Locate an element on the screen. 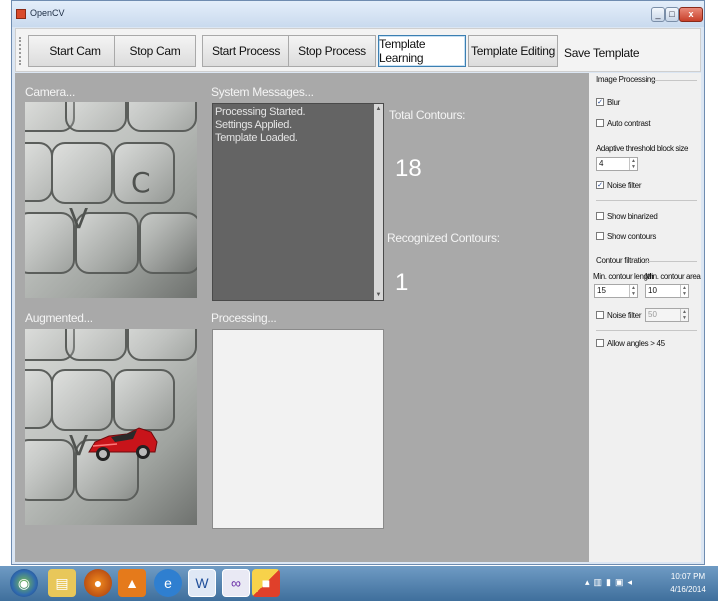  adaptive-threshold-value: 4 is located at coordinates (601, 163).